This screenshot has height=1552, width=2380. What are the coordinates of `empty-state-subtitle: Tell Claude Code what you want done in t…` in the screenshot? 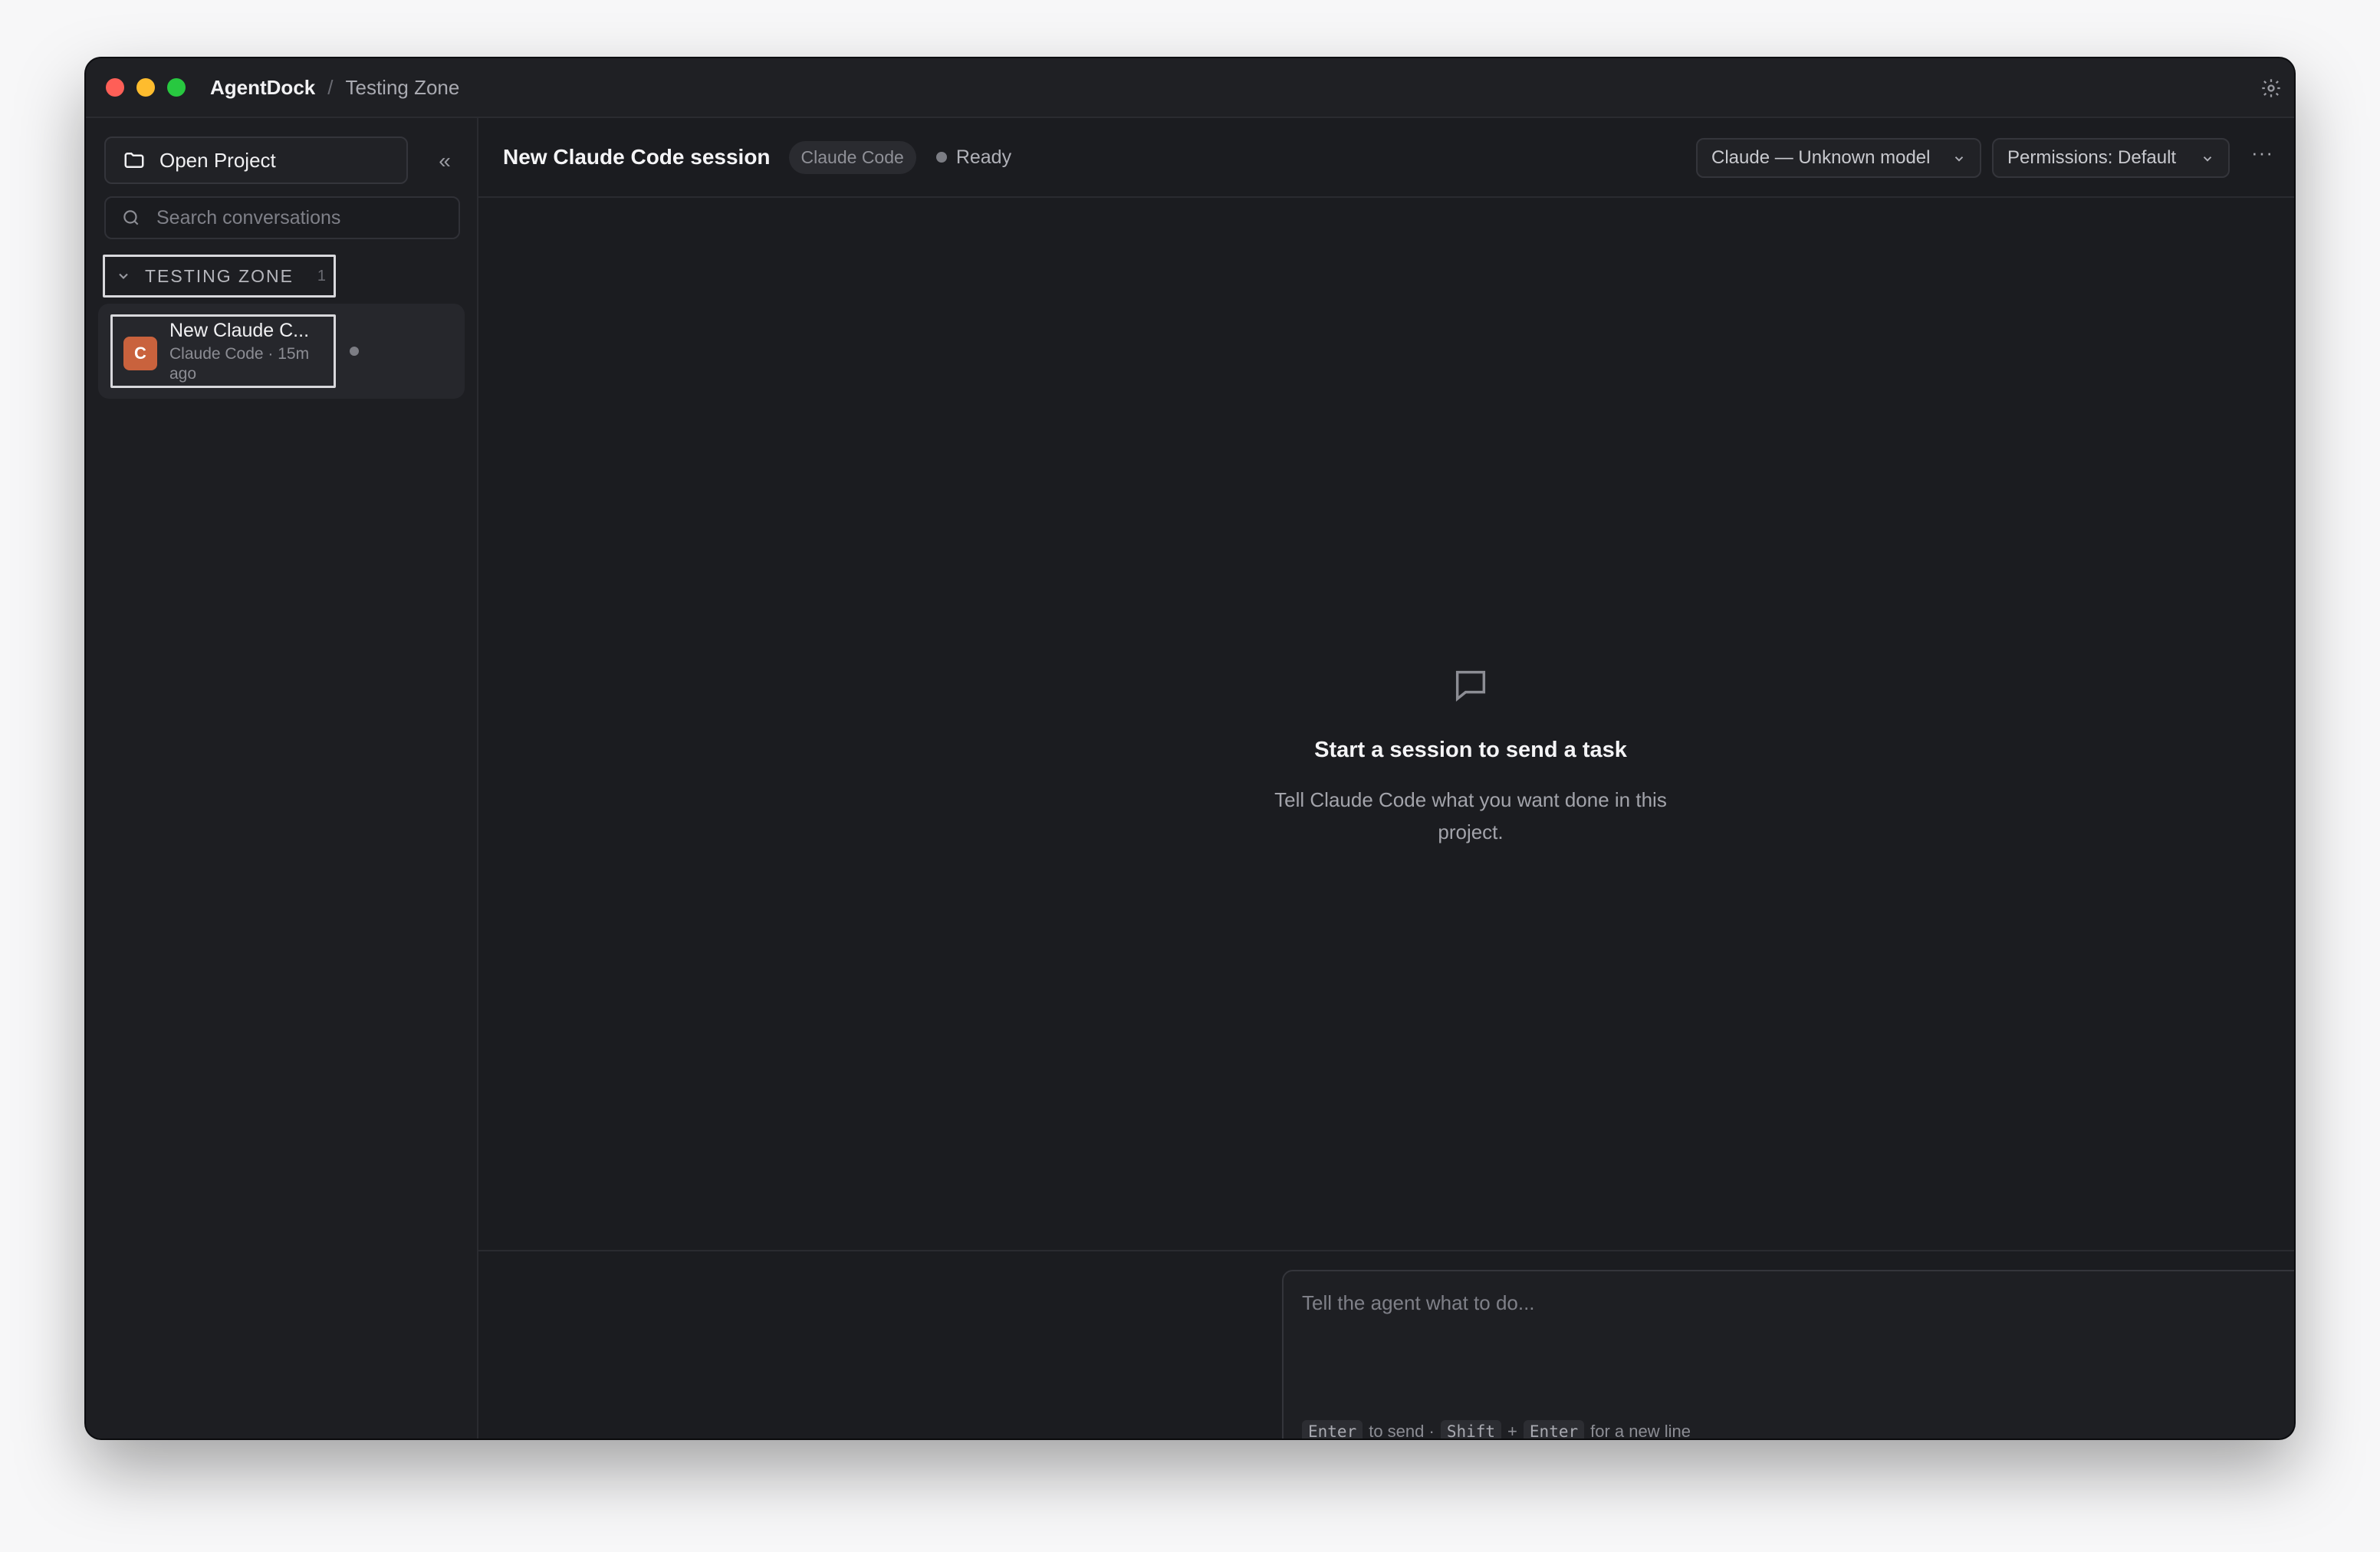 It's located at (1470, 815).